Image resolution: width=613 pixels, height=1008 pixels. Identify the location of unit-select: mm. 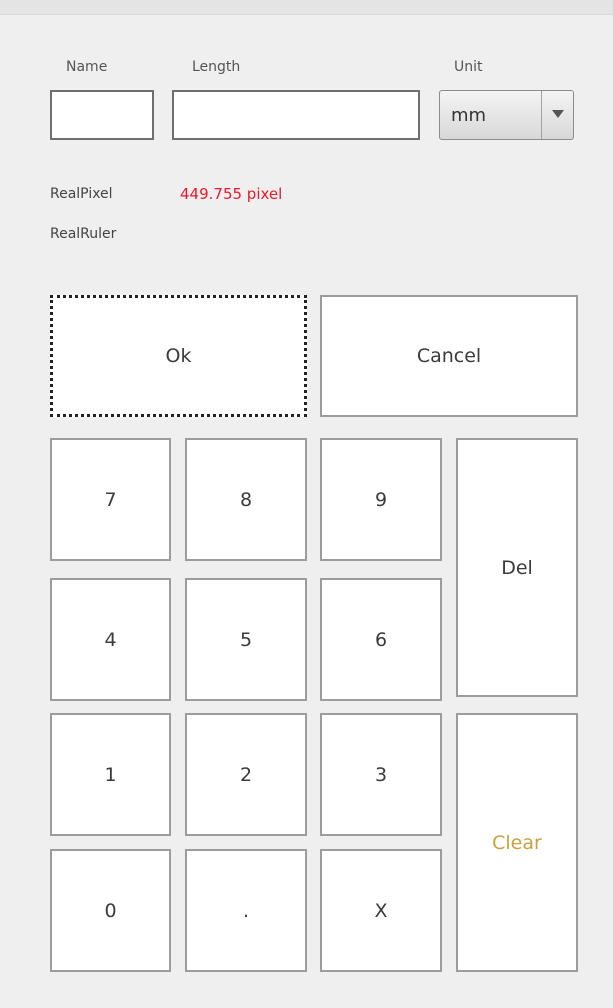
(506, 115).